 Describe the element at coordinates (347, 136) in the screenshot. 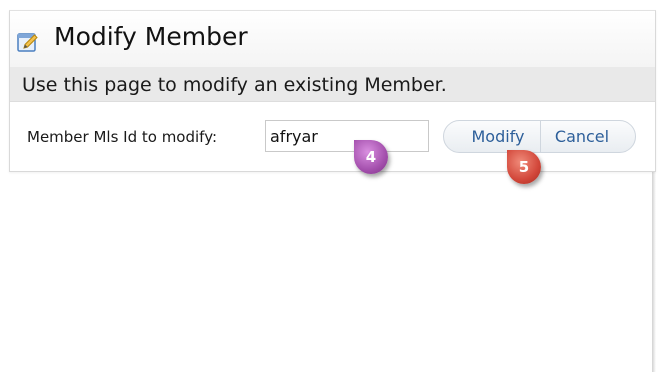

I see `member-mls-id-input` at that location.